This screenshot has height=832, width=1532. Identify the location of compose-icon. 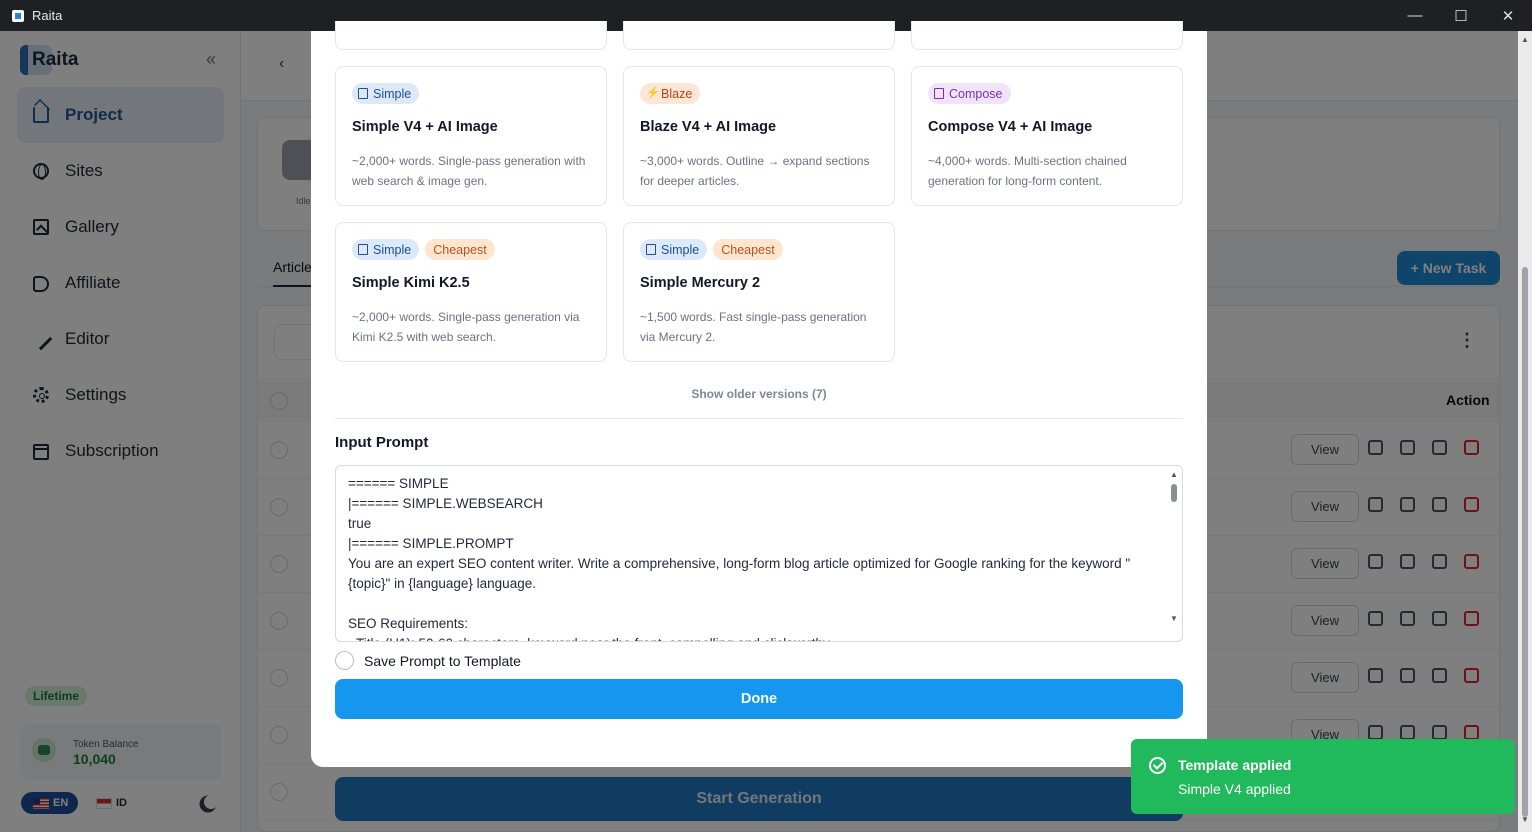
(939, 93).